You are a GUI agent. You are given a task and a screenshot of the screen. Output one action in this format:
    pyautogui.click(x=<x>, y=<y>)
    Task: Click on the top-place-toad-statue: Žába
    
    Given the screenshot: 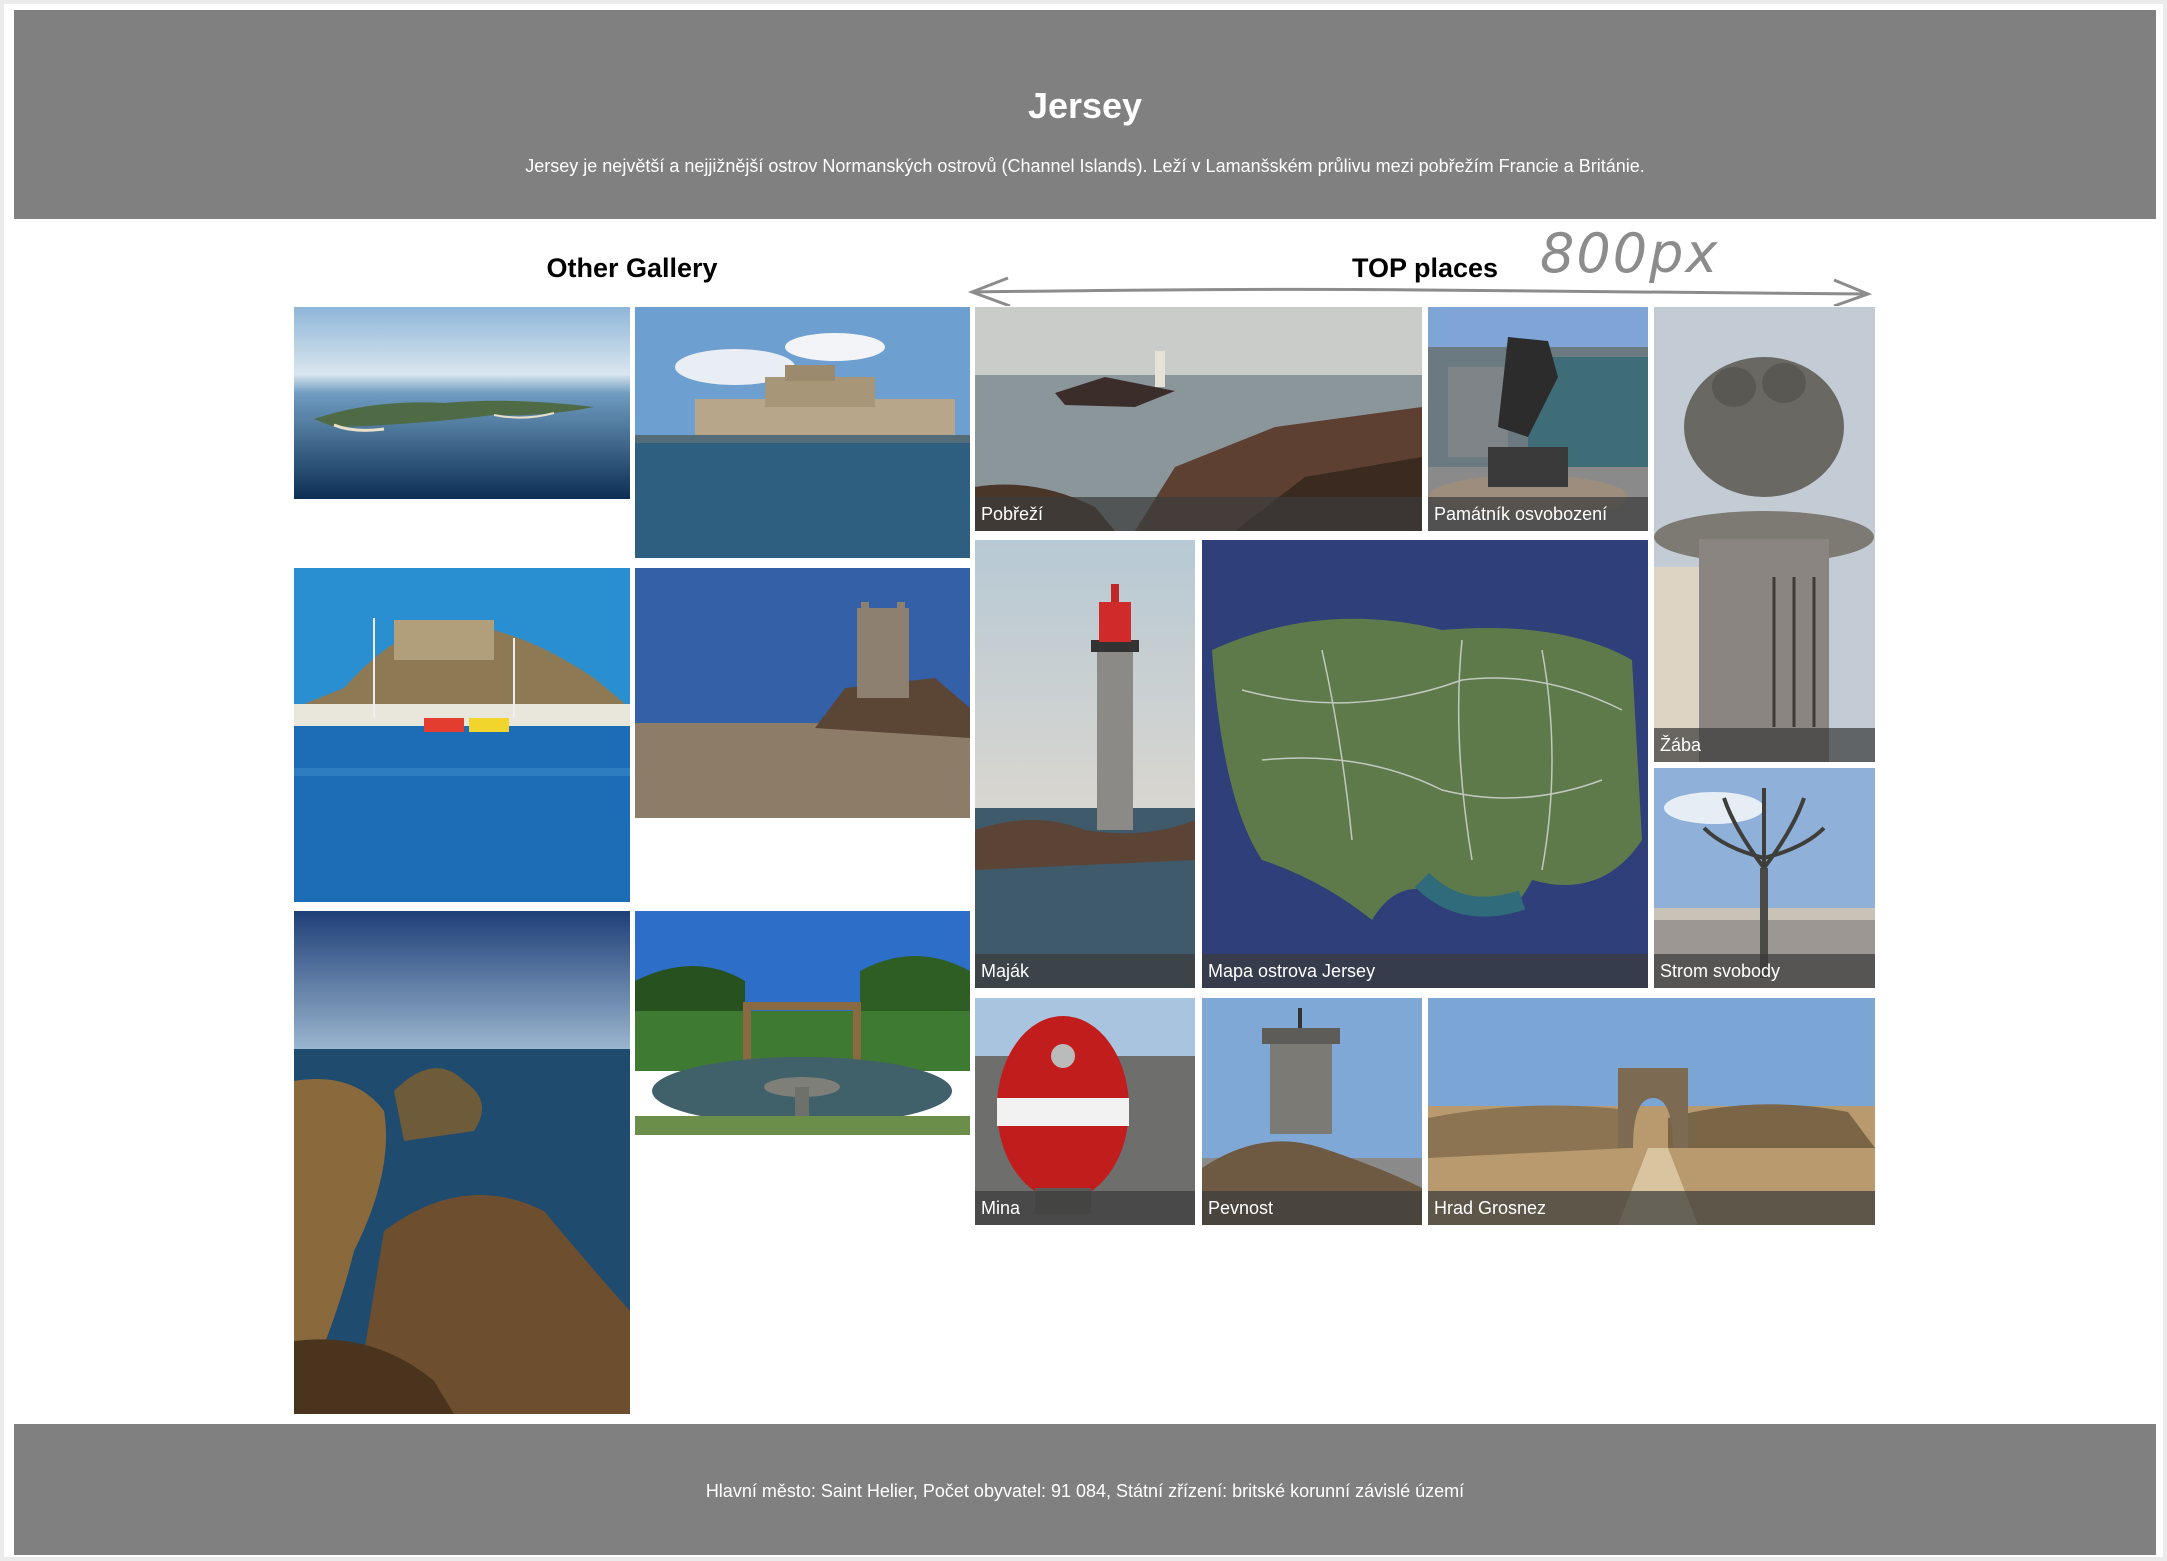 What is the action you would take?
    pyautogui.click(x=1764, y=534)
    